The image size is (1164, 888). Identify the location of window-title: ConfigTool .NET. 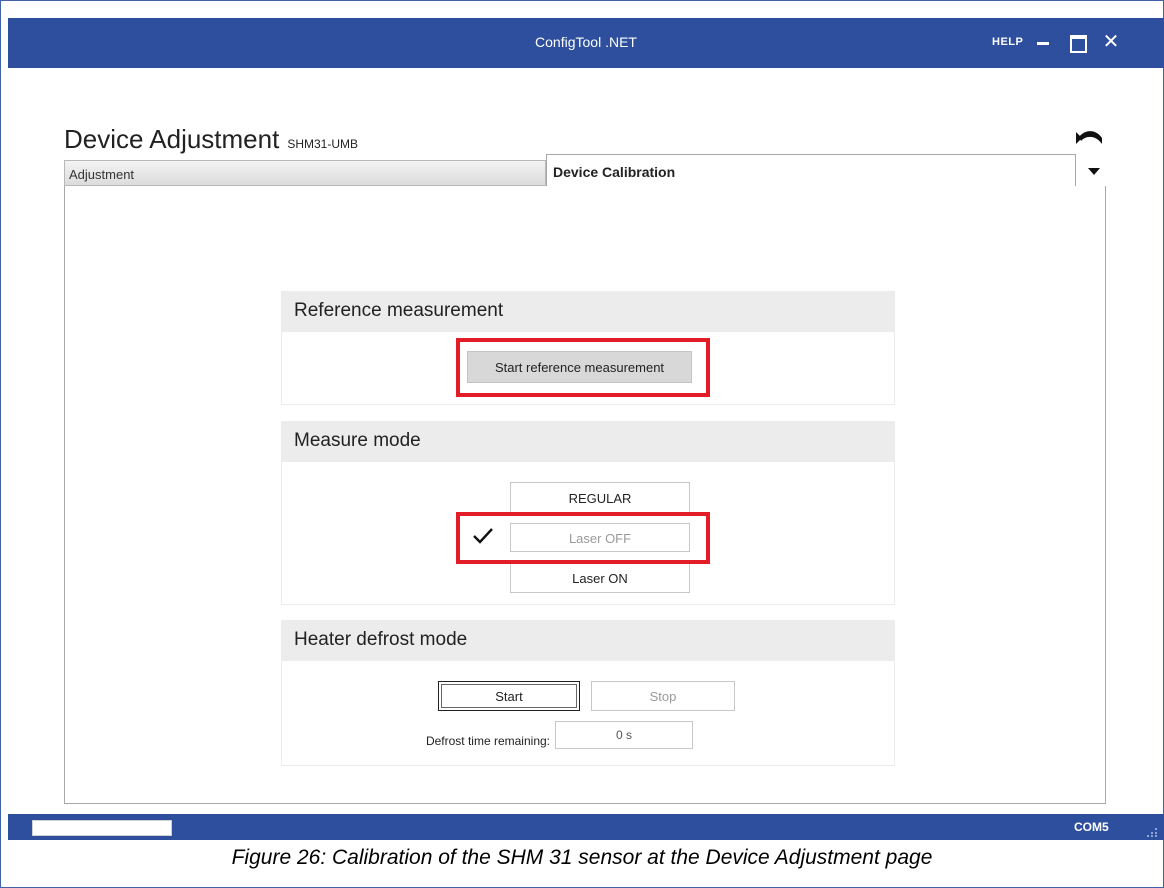
(586, 42).